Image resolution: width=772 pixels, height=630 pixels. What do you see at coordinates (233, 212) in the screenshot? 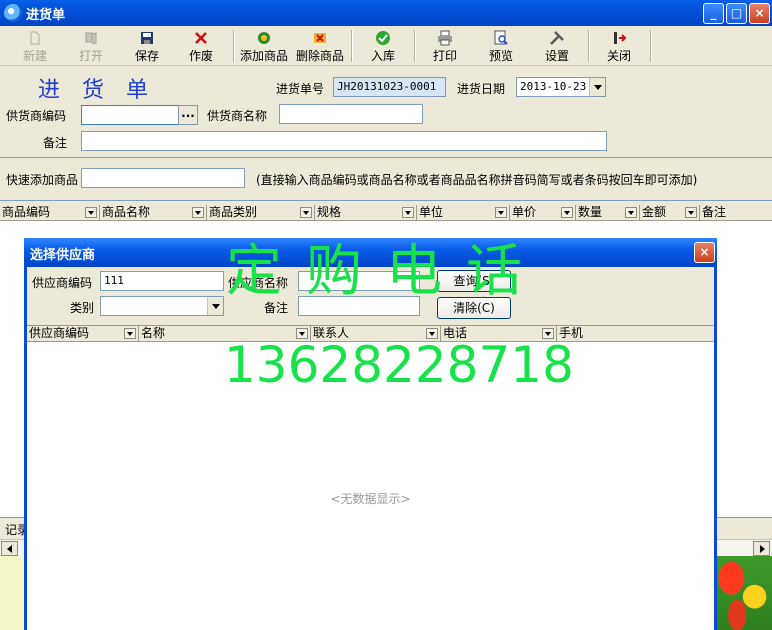
I see `column-title: 商品类别` at bounding box center [233, 212].